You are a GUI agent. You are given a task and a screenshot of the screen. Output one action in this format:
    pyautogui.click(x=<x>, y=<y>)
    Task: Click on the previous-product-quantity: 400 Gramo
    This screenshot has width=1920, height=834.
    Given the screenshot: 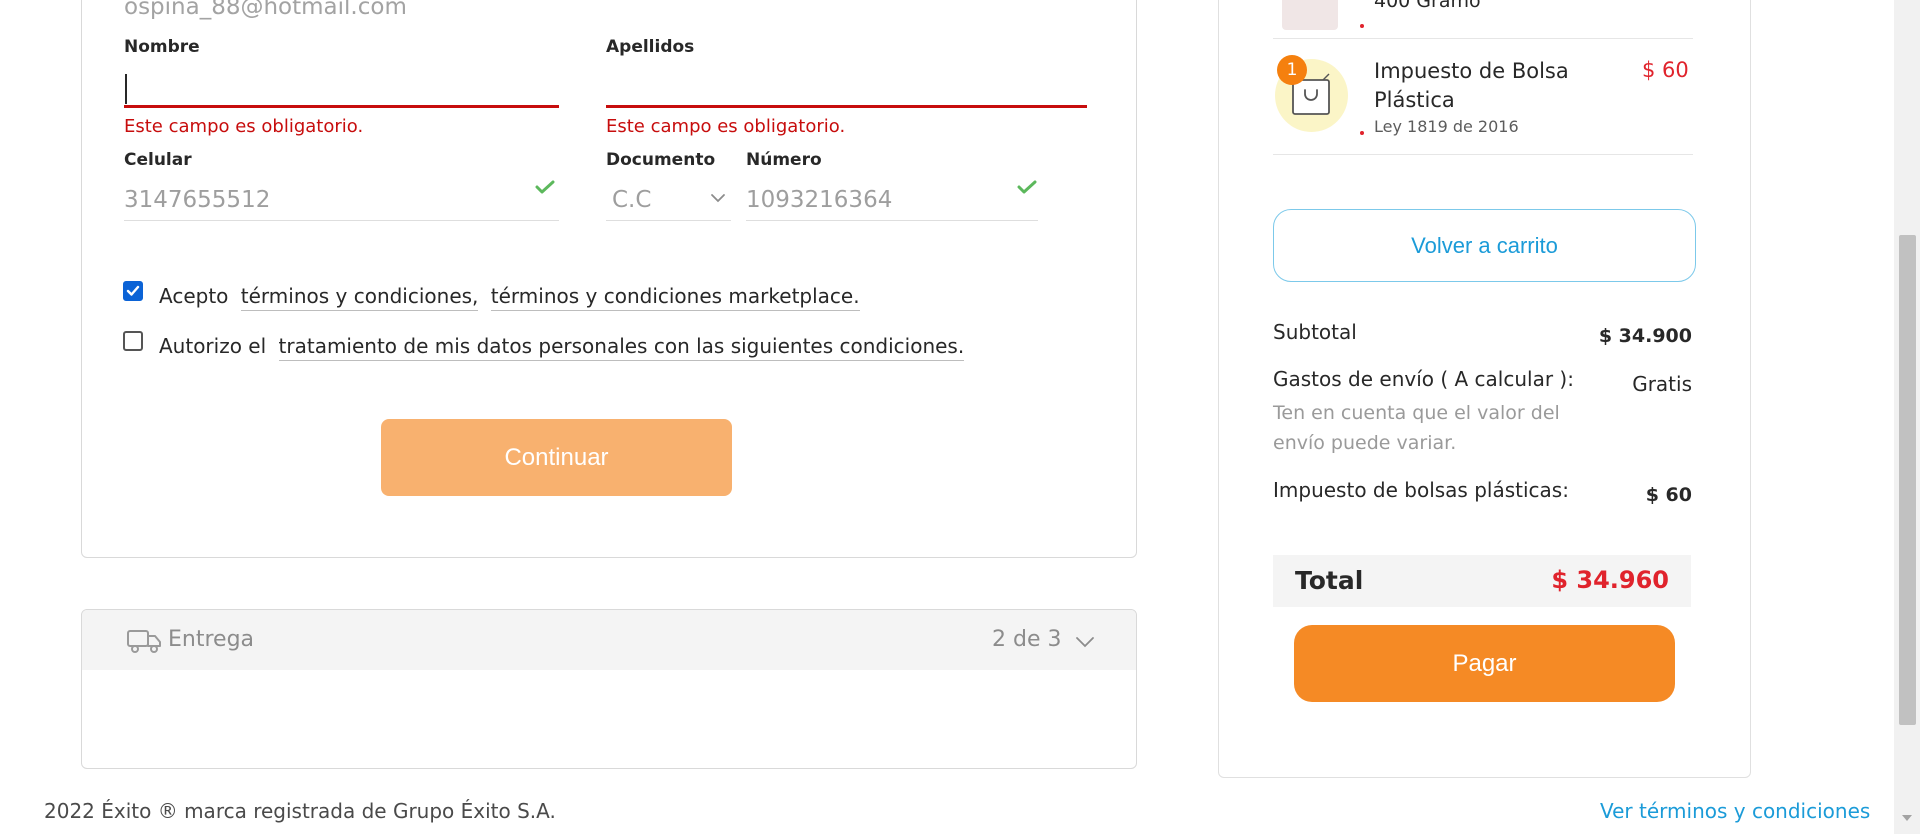 What is the action you would take?
    pyautogui.click(x=1427, y=6)
    